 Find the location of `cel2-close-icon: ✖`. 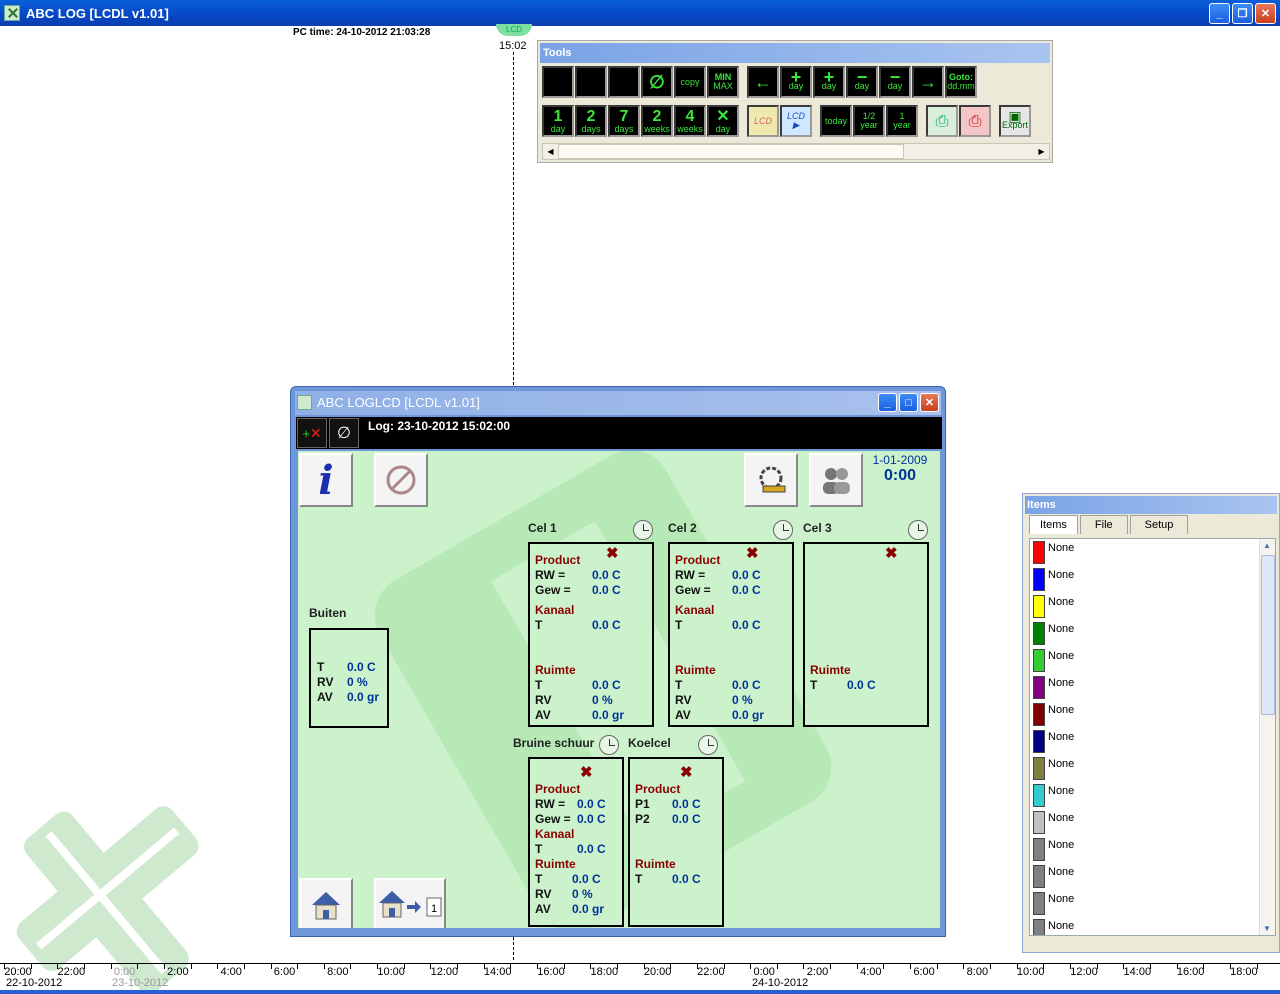

cel2-close-icon: ✖ is located at coordinates (752, 553).